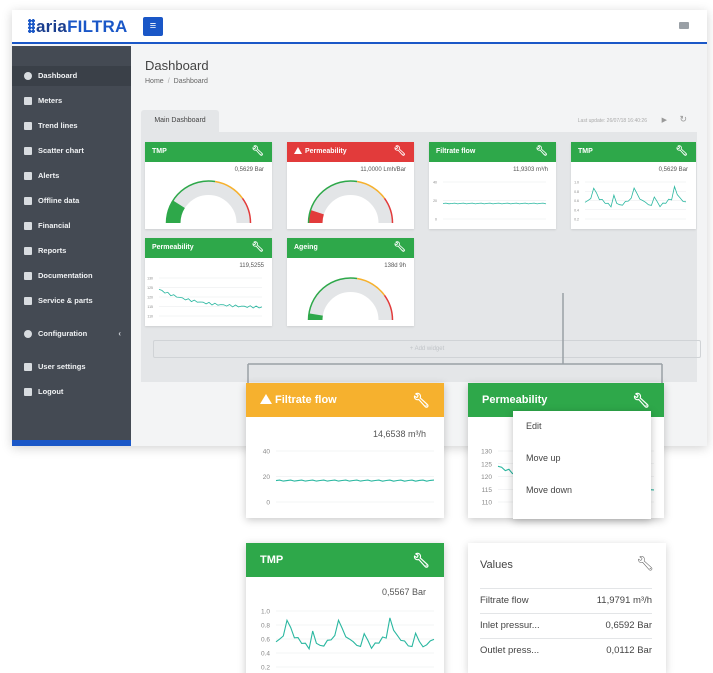 Image resolution: width=713 pixels, height=673 pixels. What do you see at coordinates (62, 366) in the screenshot?
I see `sidebar-item-label: User settings` at bounding box center [62, 366].